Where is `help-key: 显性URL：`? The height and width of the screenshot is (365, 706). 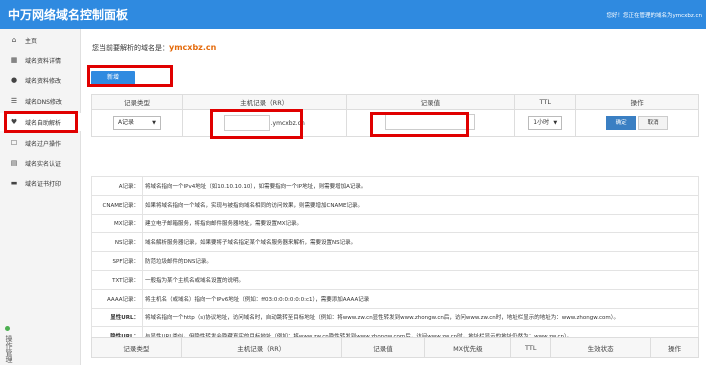
help-key: 显性URL： is located at coordinates (117, 317).